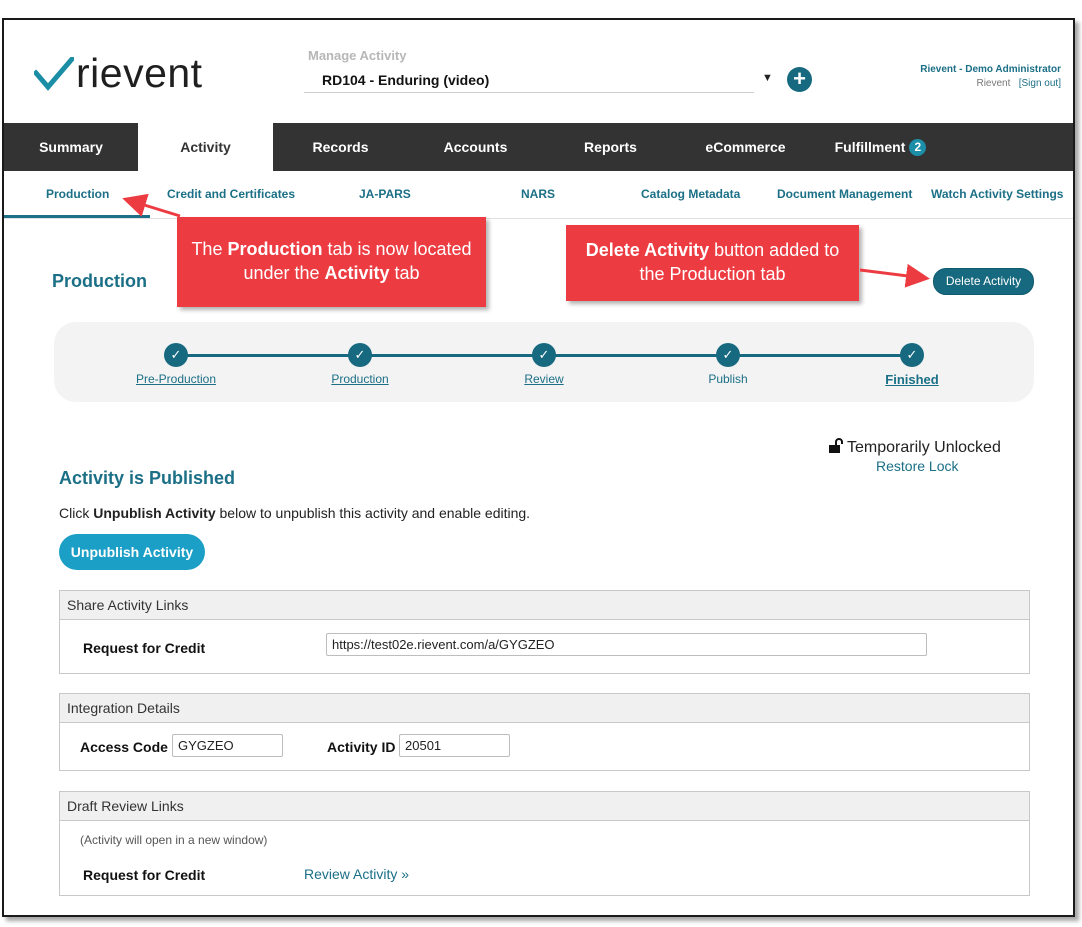 This screenshot has width=1082, height=927. Describe the element at coordinates (76, 513) in the screenshot. I see `published-desc-text-1: Click` at that location.